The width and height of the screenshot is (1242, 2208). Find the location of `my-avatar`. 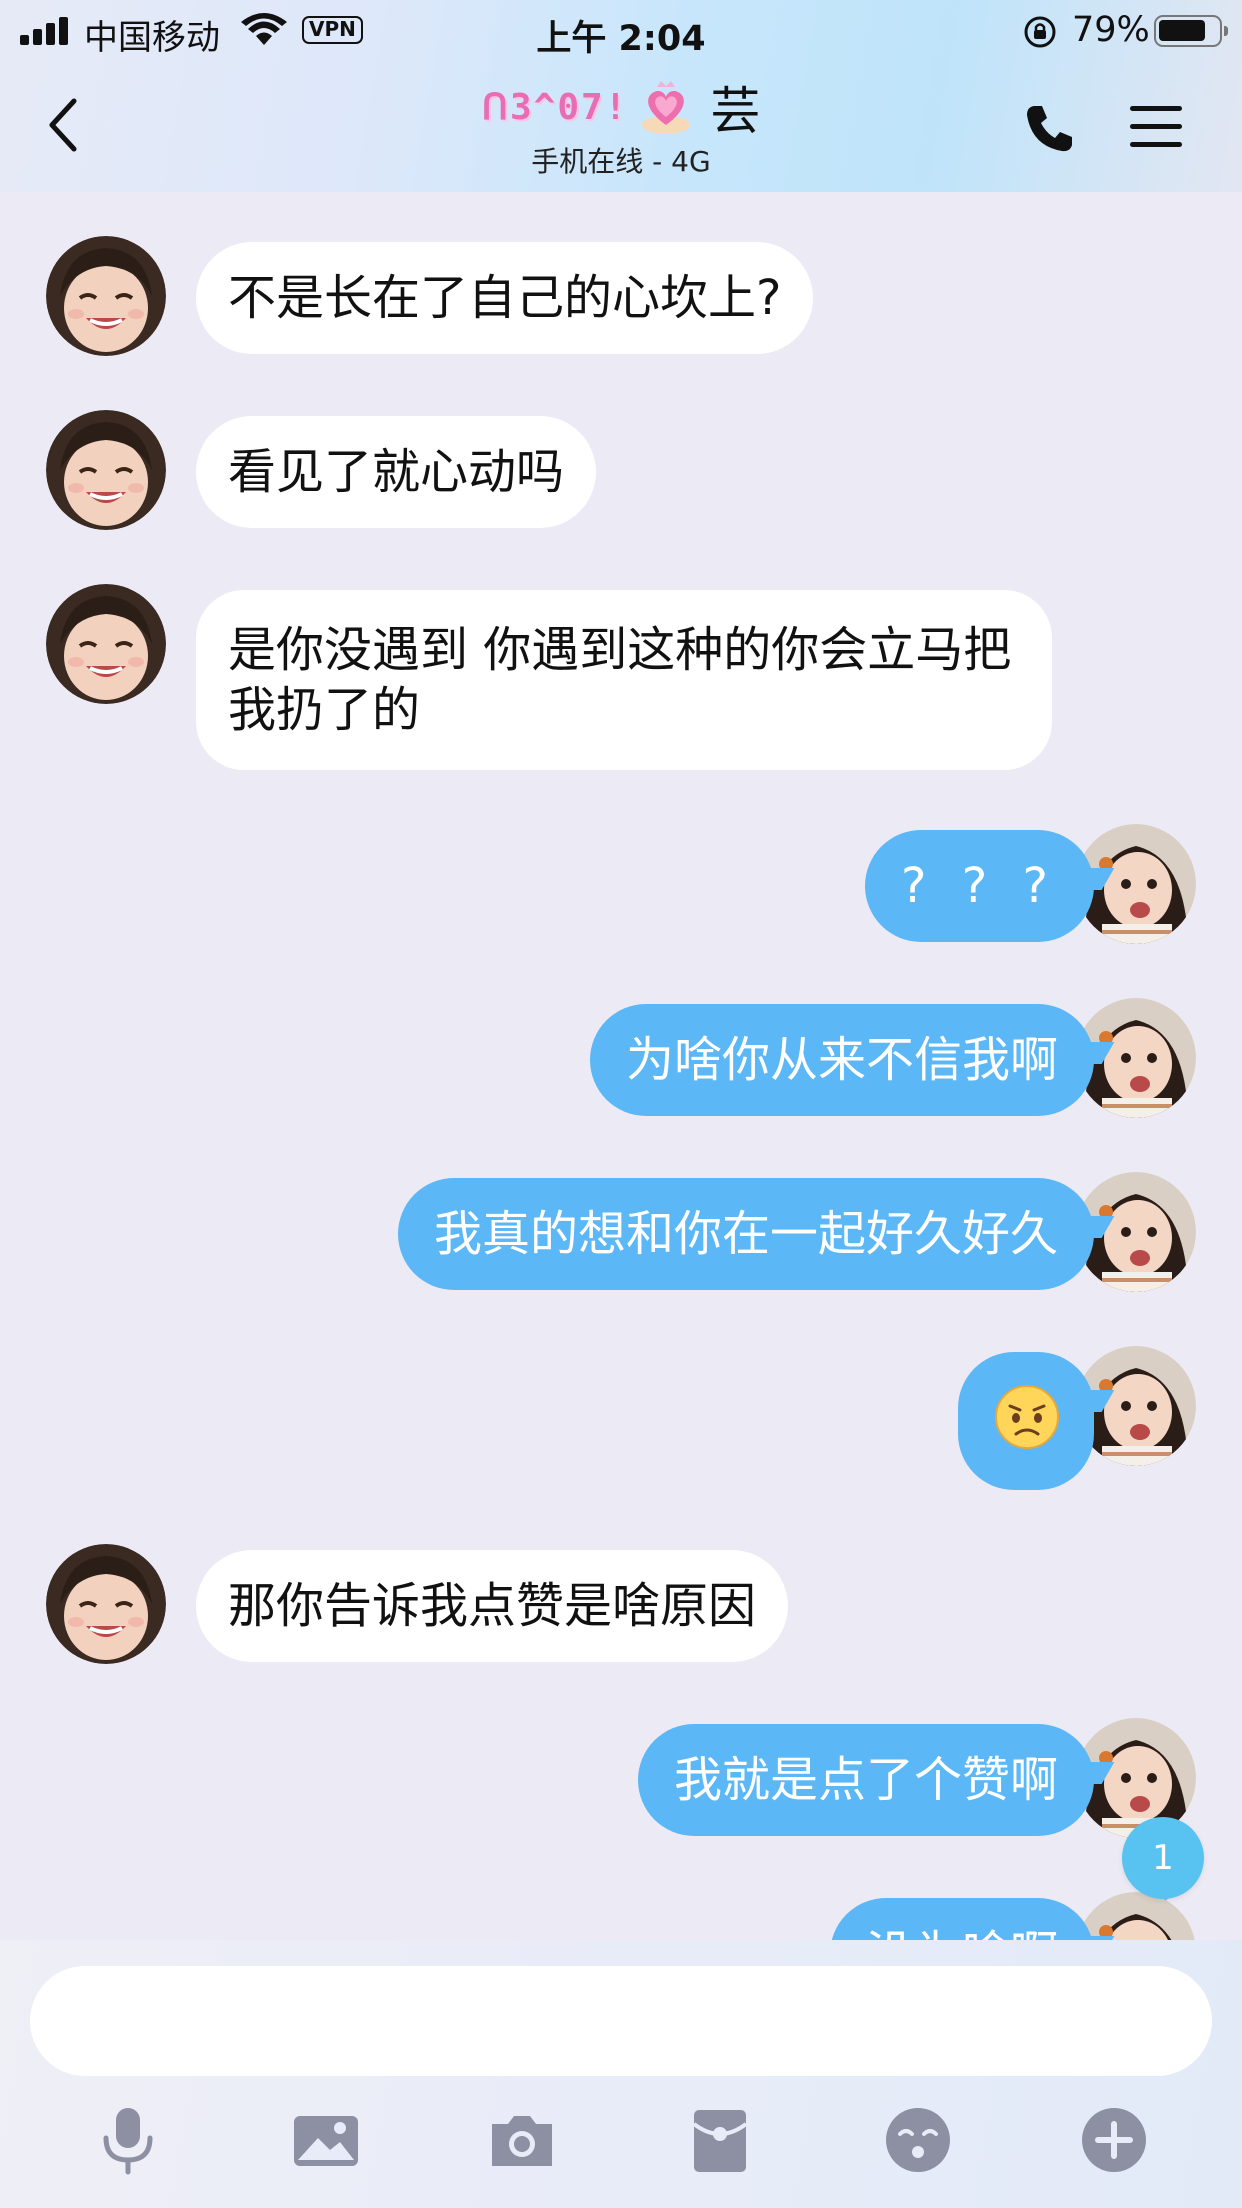

my-avatar is located at coordinates (1136, 1916).